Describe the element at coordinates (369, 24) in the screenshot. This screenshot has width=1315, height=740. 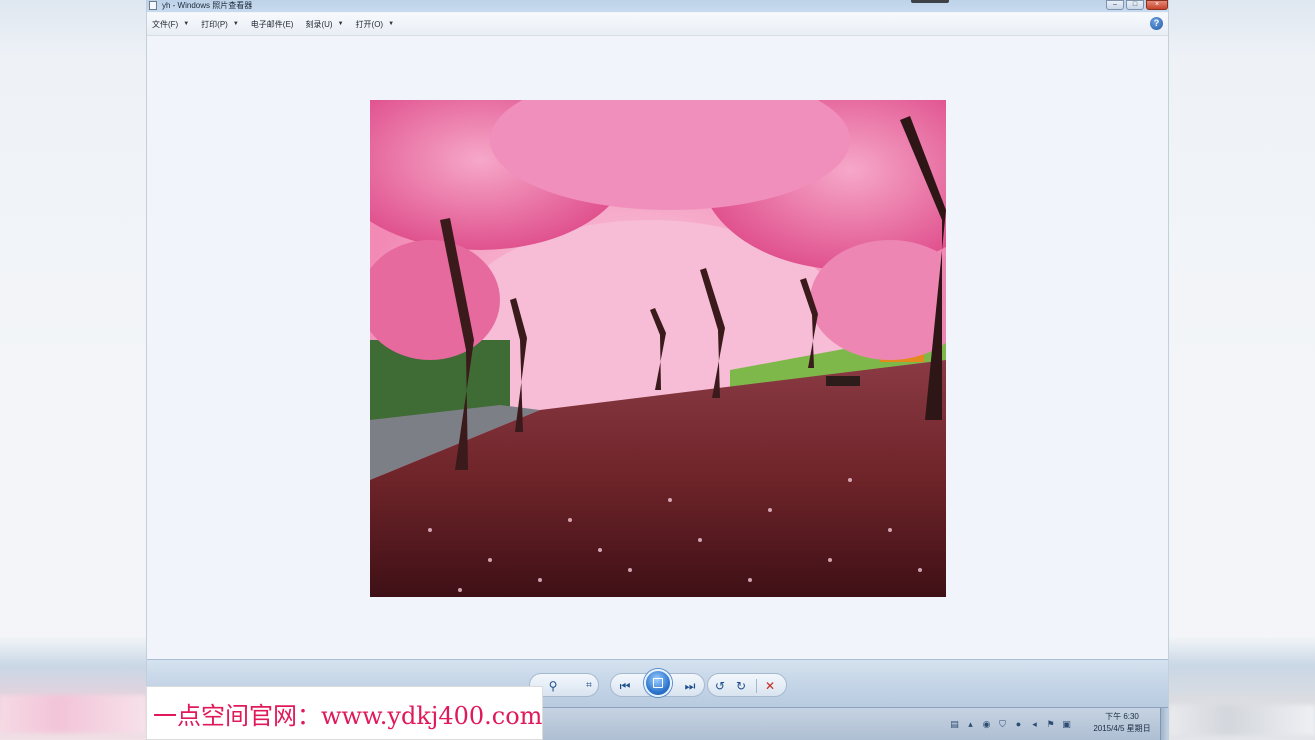
I see `menu-open-label: 打开(O)` at that location.